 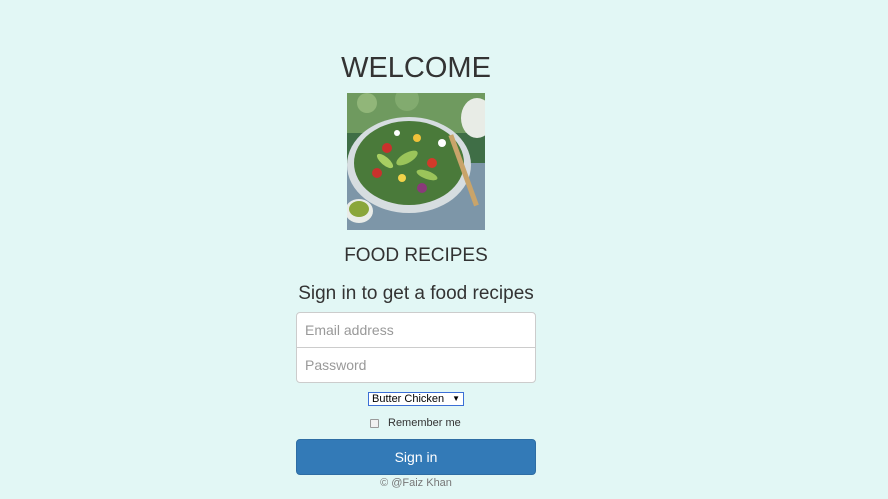 What do you see at coordinates (416, 330) in the screenshot?
I see `email-field` at bounding box center [416, 330].